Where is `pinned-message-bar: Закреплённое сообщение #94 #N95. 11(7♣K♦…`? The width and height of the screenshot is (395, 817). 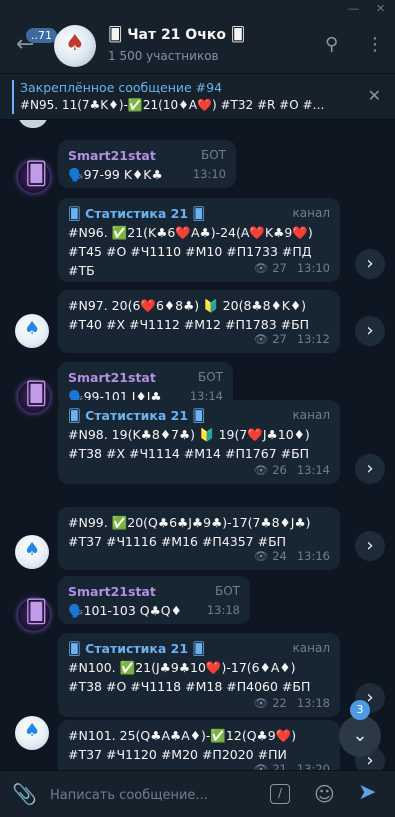
pinned-message-bar: Закреплённое сообщение #94 #N95. 11(7♣K♦… is located at coordinates (197, 97).